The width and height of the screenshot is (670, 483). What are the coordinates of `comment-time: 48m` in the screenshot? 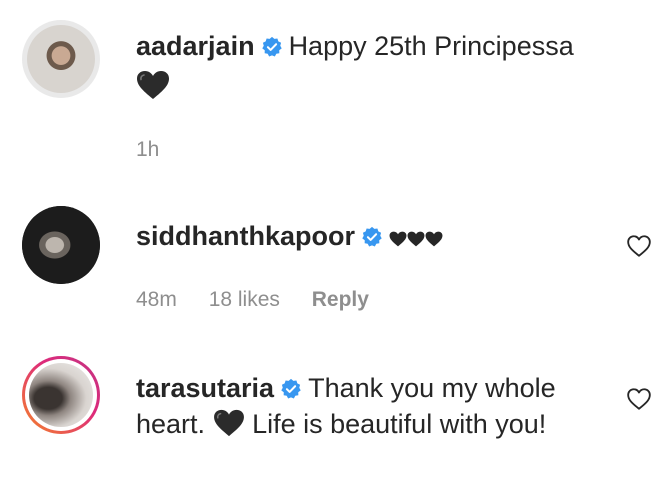 It's located at (156, 299).